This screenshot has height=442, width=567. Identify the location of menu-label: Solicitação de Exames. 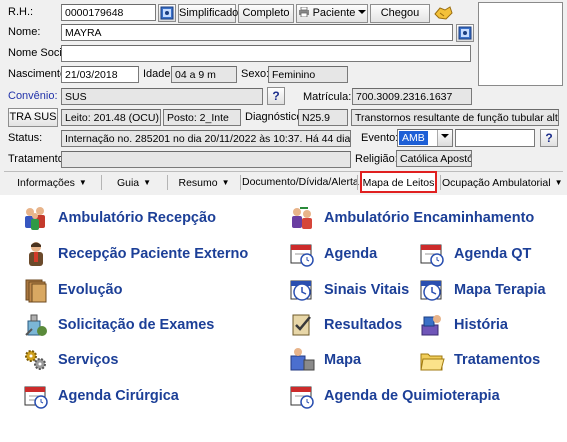
(136, 325).